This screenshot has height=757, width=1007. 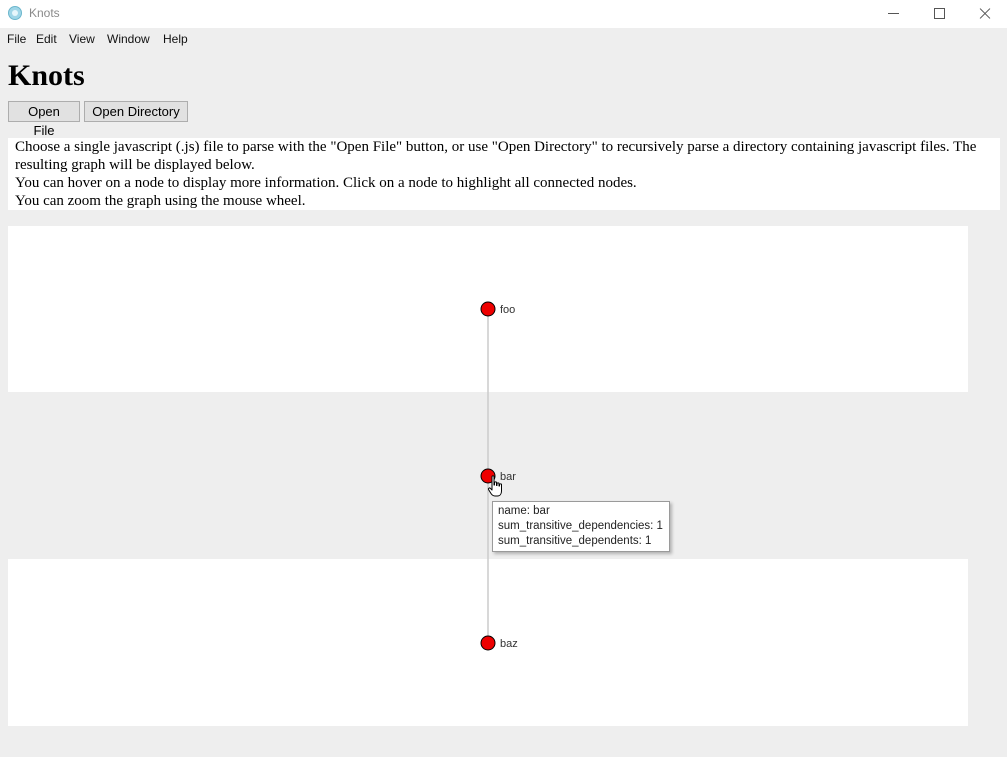 What do you see at coordinates (136, 111) in the screenshot?
I see `open-directory-button: Open Directory` at bounding box center [136, 111].